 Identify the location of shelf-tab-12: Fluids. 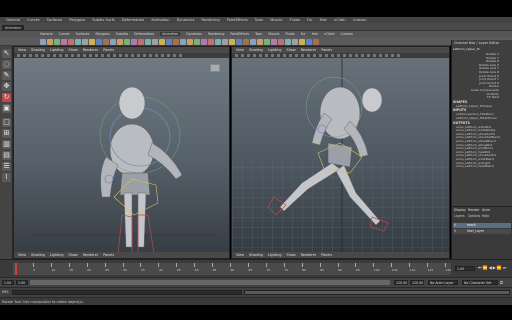
(289, 34).